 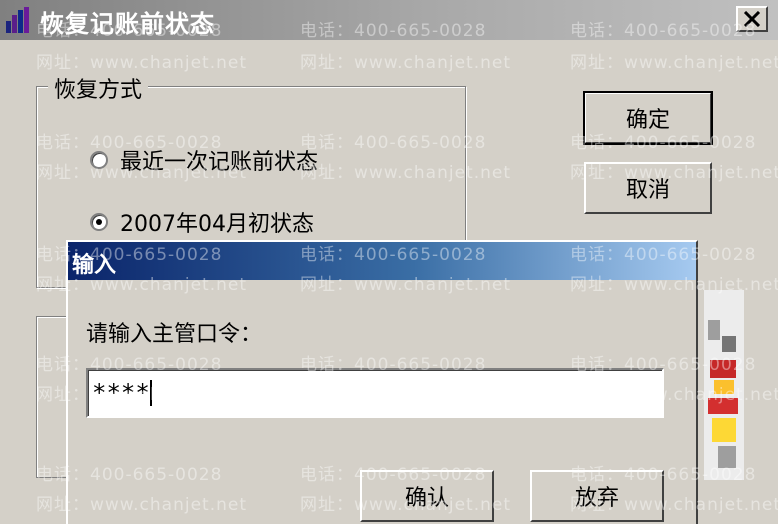 What do you see at coordinates (99, 222) in the screenshot?
I see `radio-month-start` at bounding box center [99, 222].